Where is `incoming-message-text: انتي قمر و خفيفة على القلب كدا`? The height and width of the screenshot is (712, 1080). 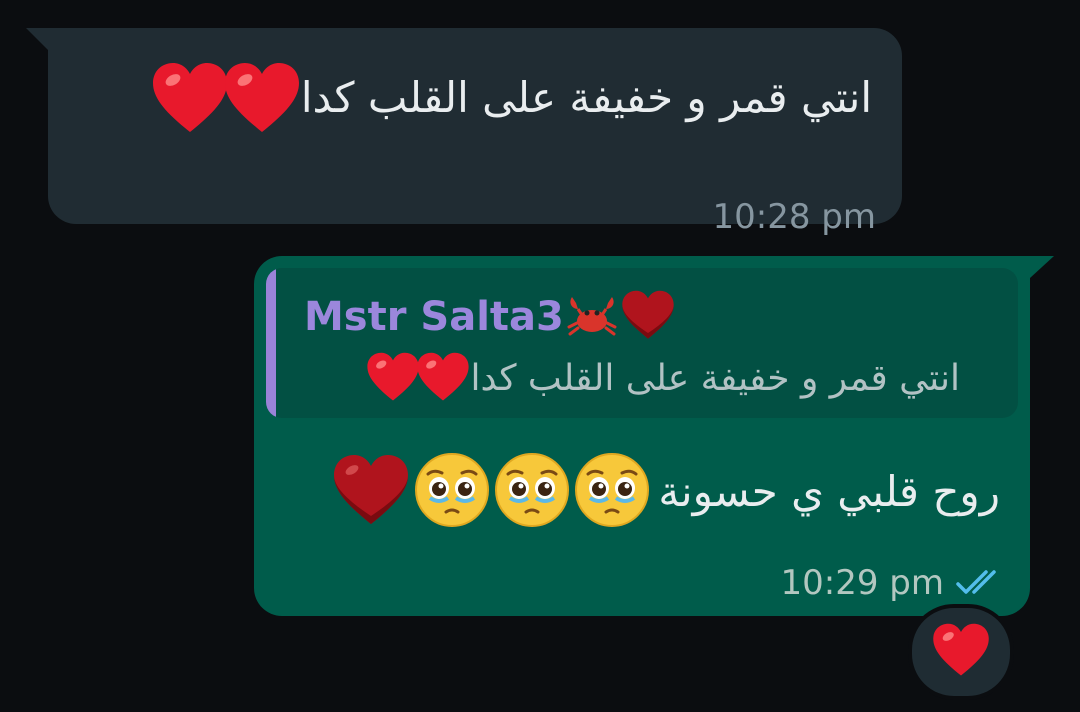
incoming-message-text: انتي قمر و خفيفة على القلب كدا is located at coordinates (586, 97).